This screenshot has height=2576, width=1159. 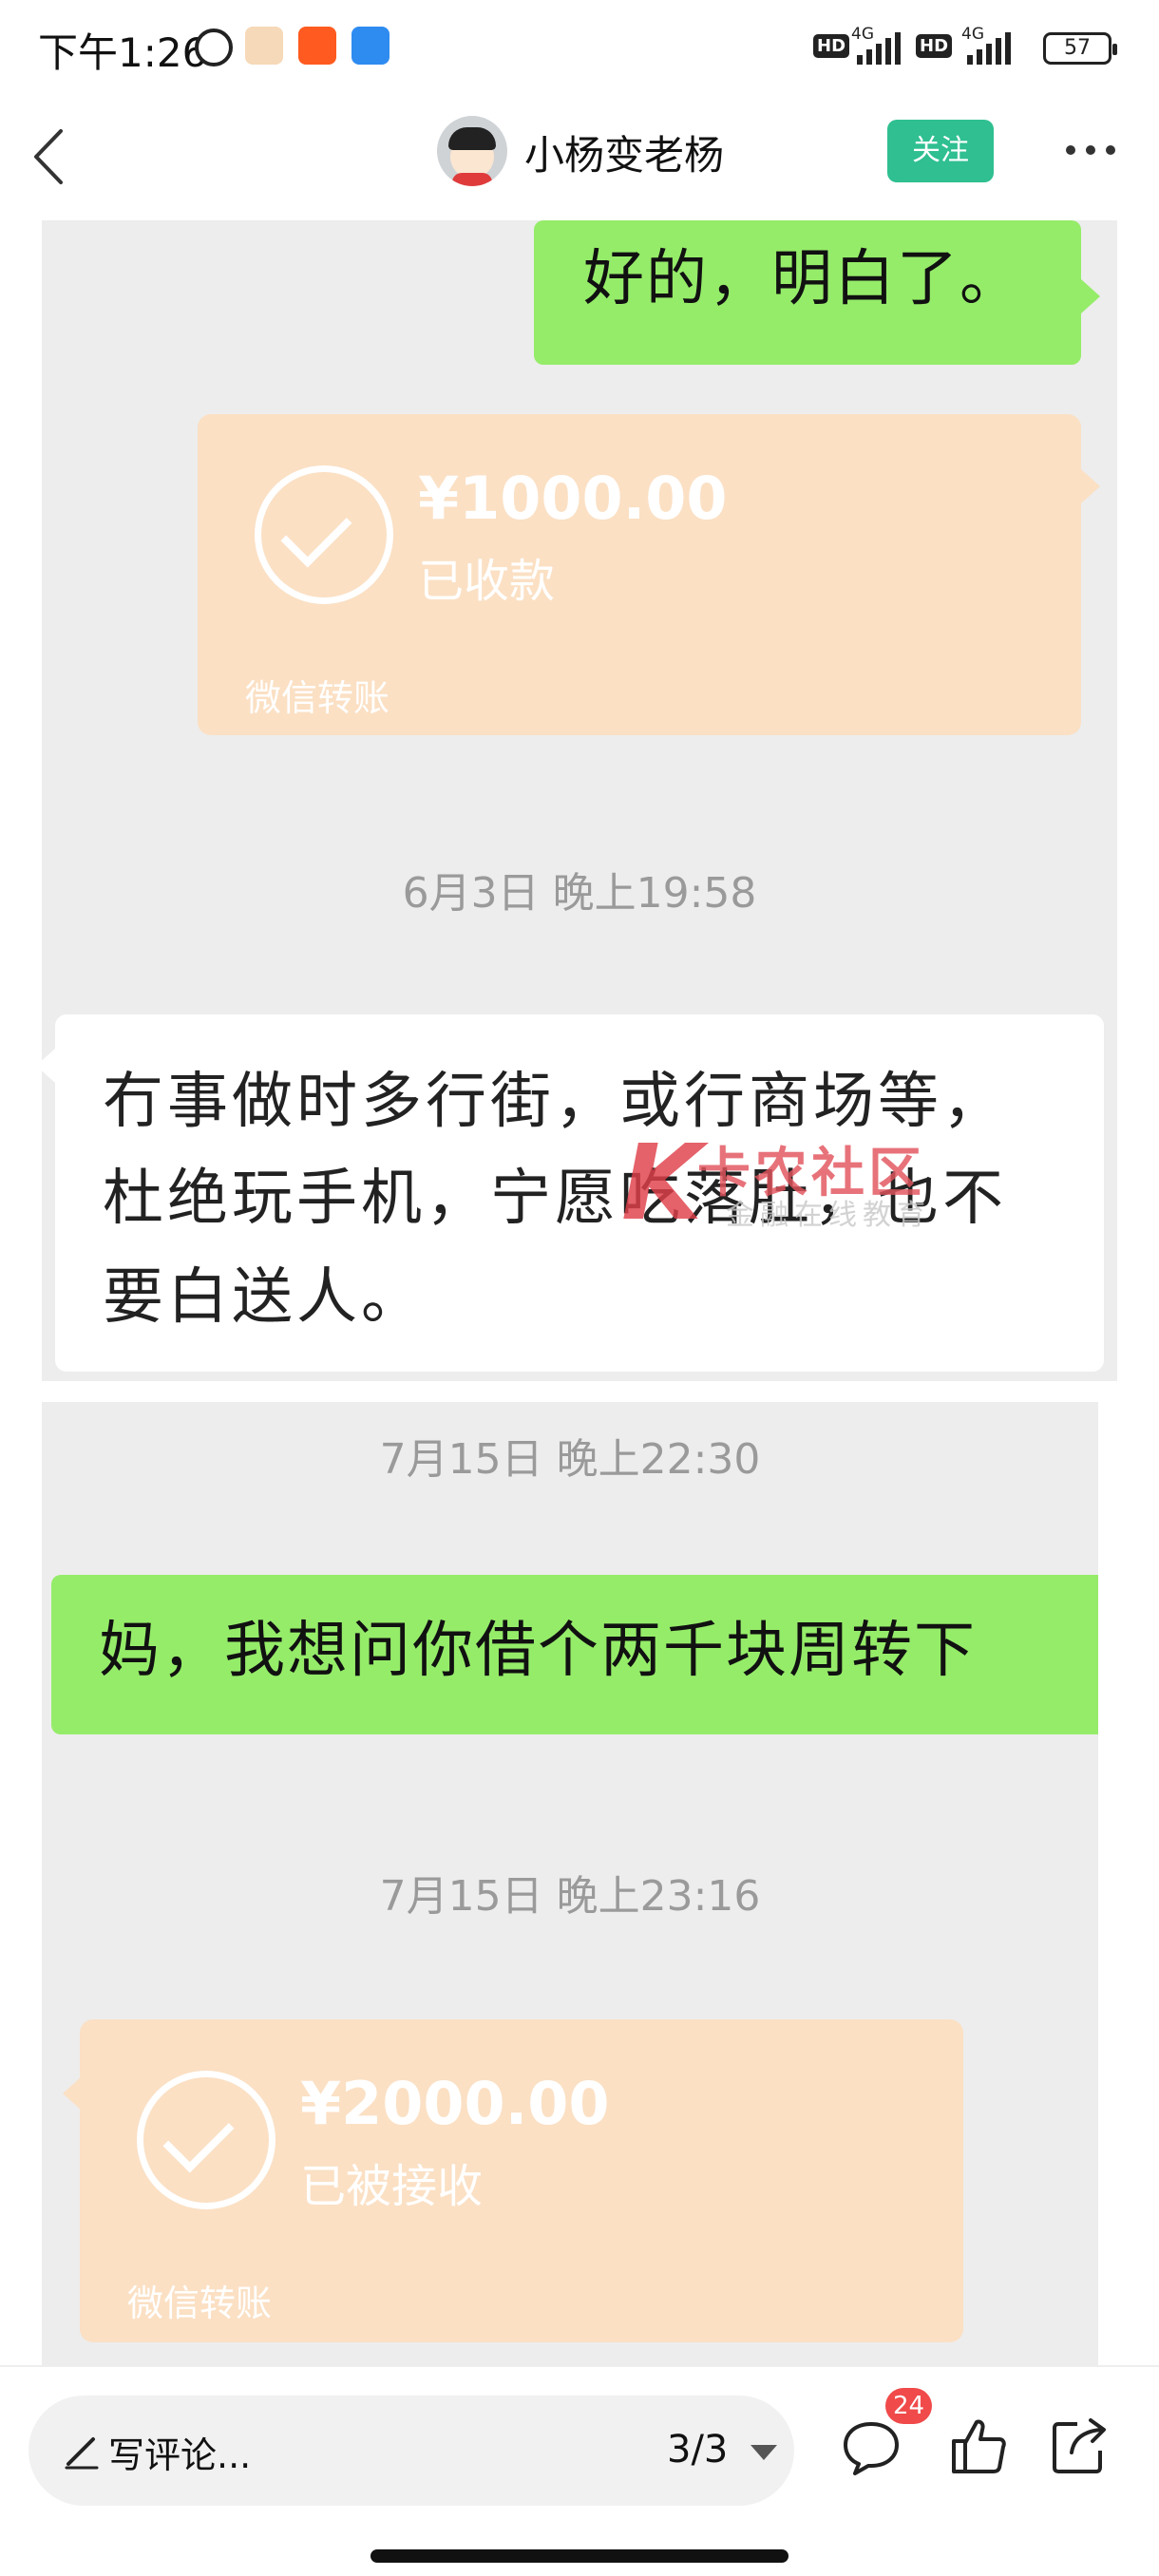 What do you see at coordinates (871, 2448) in the screenshot?
I see `comment-icon` at bounding box center [871, 2448].